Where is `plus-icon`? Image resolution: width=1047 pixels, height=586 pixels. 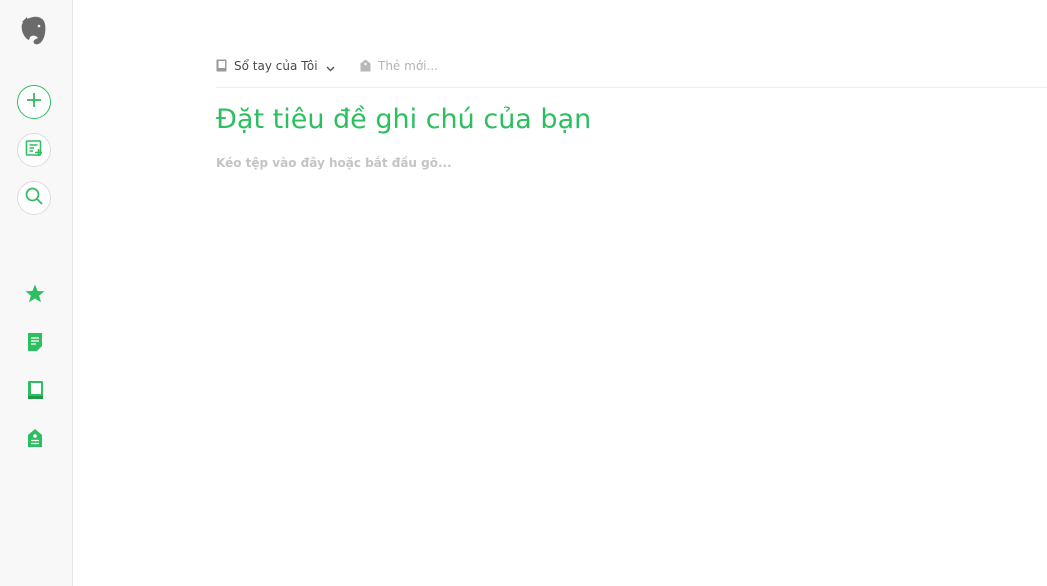
plus-icon is located at coordinates (34, 102).